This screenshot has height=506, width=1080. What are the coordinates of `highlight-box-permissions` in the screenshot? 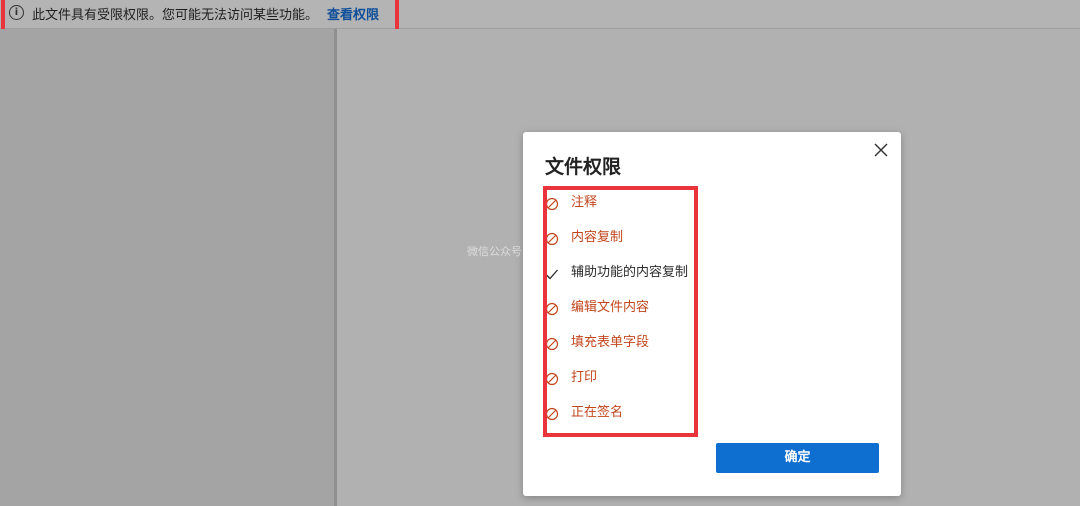 It's located at (620, 311).